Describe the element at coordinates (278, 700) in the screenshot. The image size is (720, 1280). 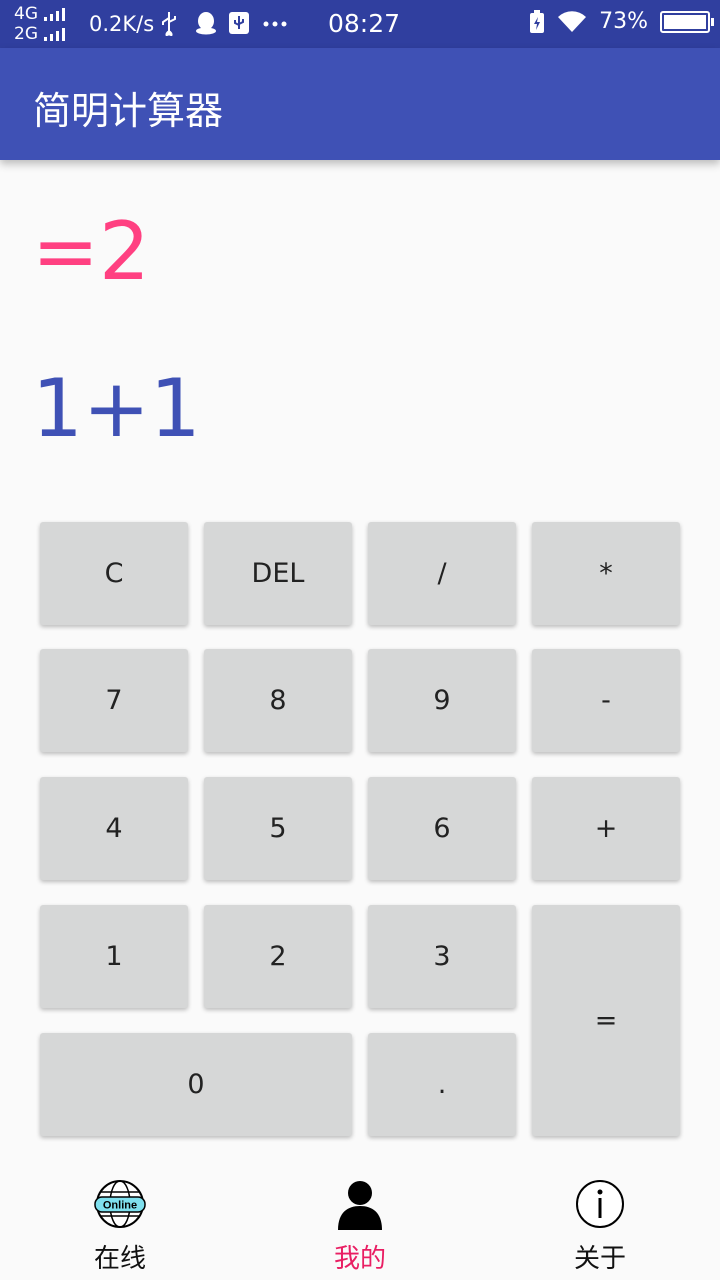
I see `digit-8-button: 8` at that location.